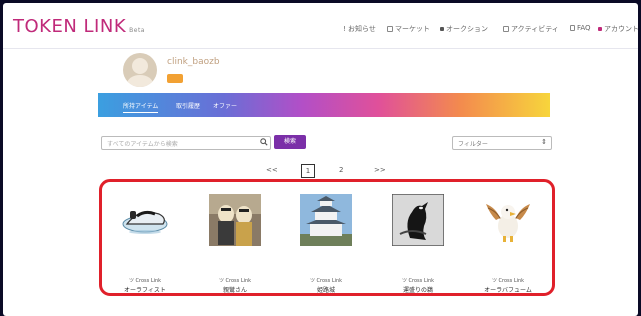  What do you see at coordinates (584, 28) in the screenshot?
I see `nav-item-label: FAQ` at bounding box center [584, 28].